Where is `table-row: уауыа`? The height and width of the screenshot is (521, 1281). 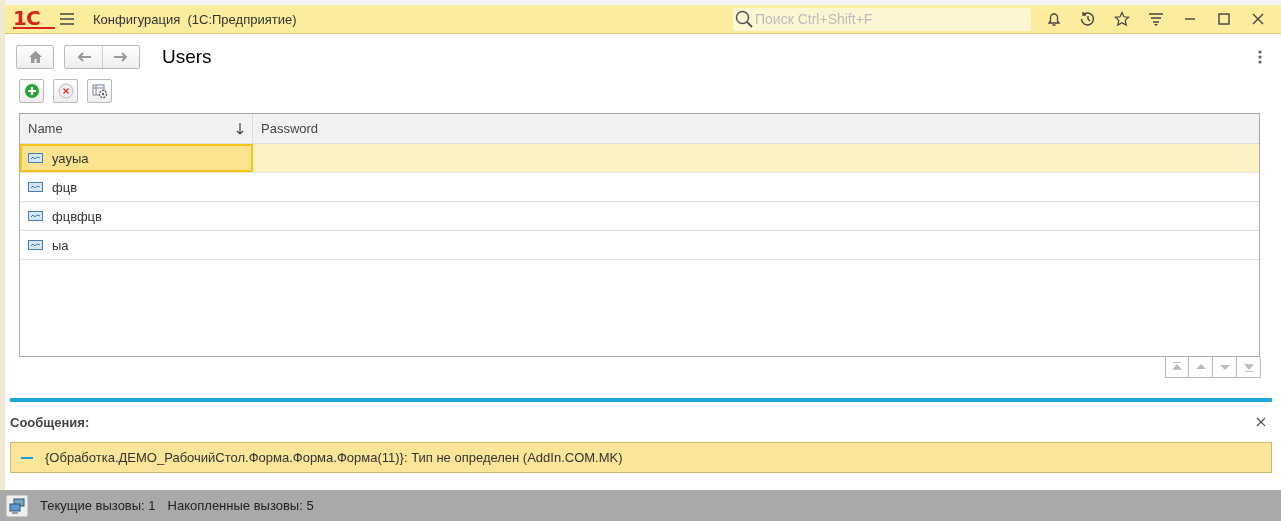
table-row: уауыа is located at coordinates (639, 158).